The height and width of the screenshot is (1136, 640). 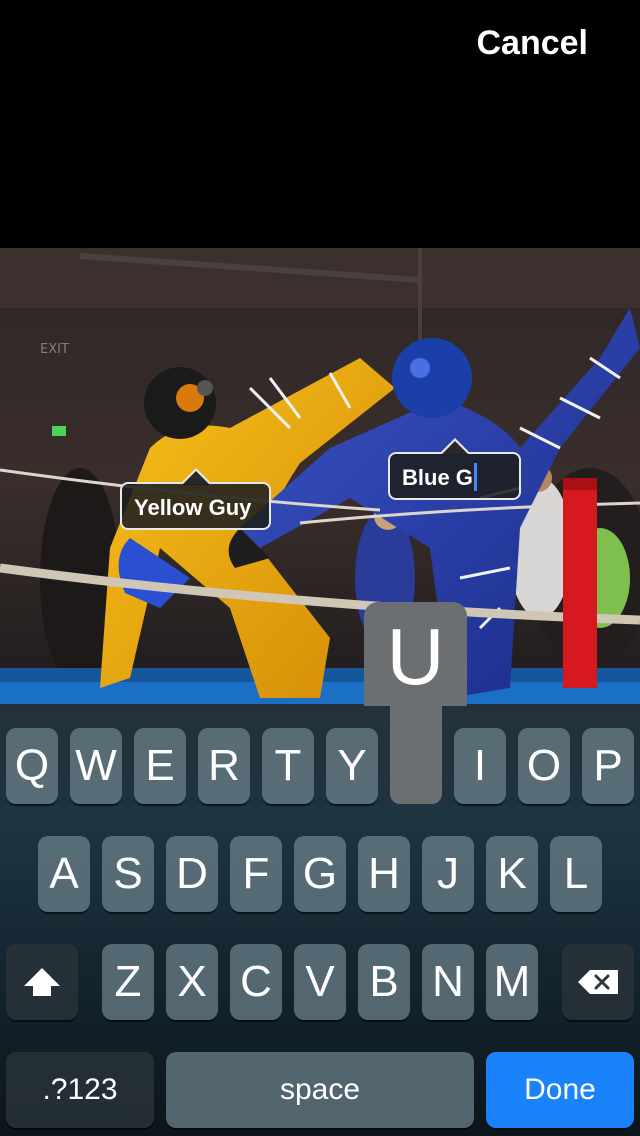 What do you see at coordinates (32, 766) in the screenshot?
I see `key-q: Q` at bounding box center [32, 766].